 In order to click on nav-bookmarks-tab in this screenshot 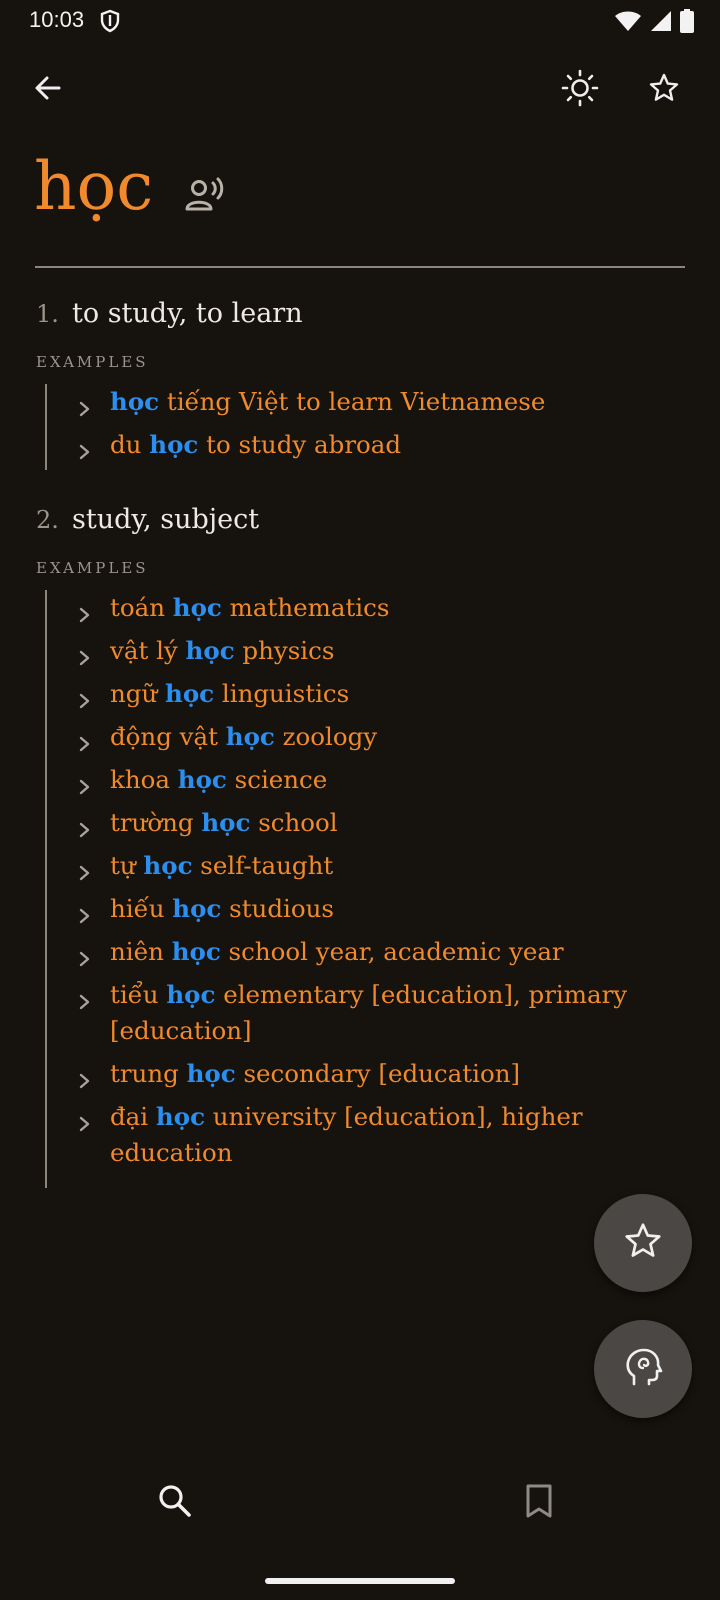, I will do `click(539, 1503)`.